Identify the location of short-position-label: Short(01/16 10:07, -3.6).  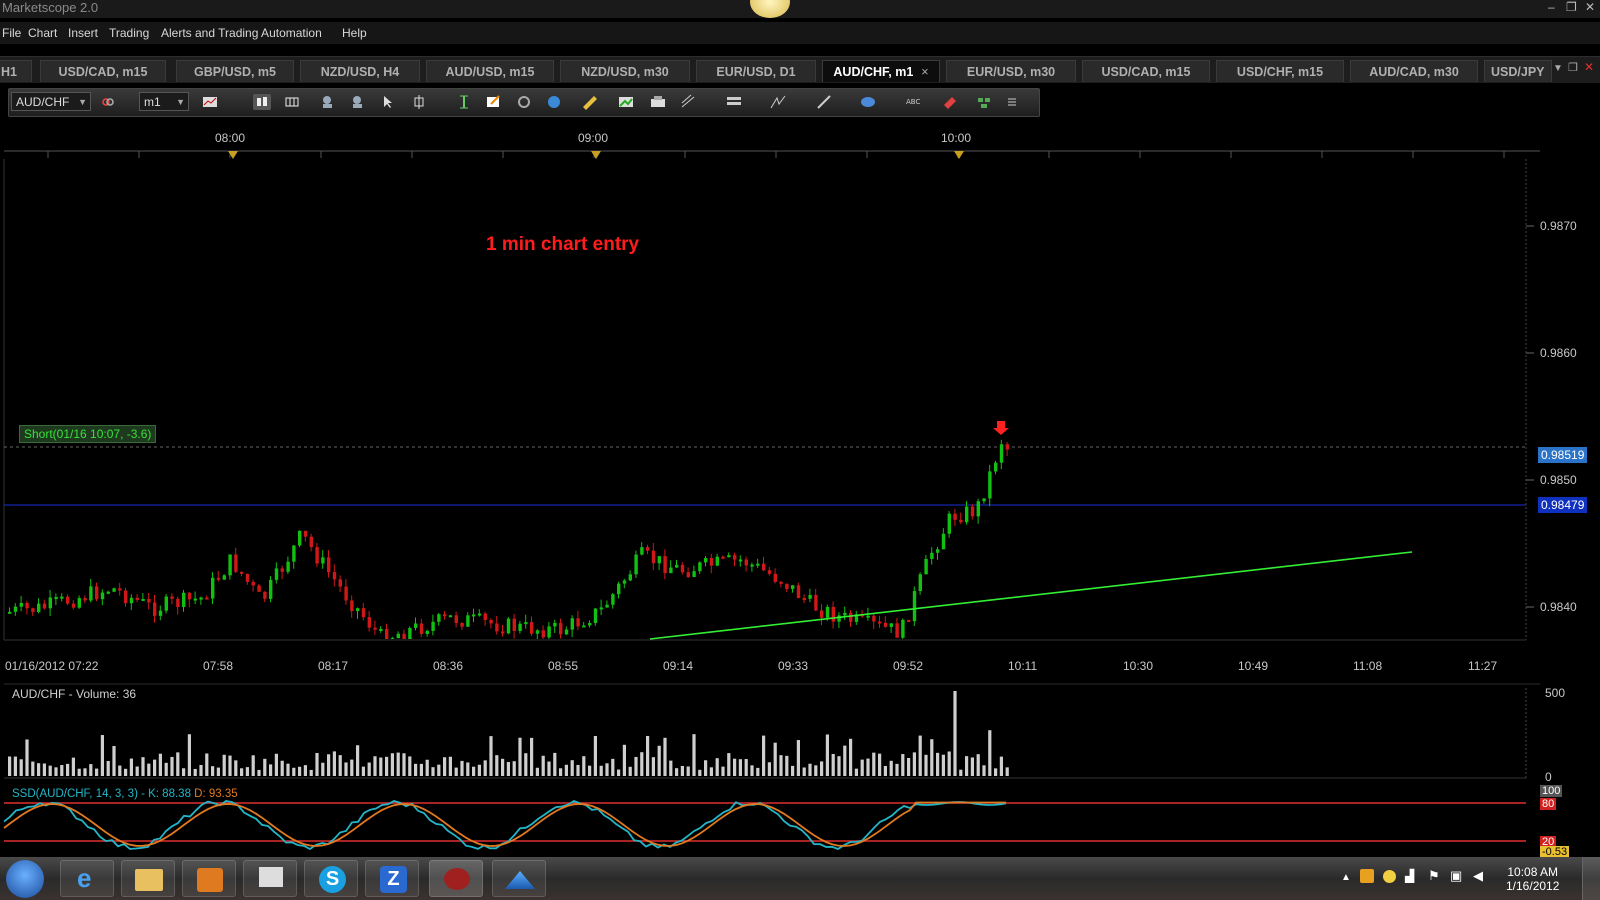
(88, 434).